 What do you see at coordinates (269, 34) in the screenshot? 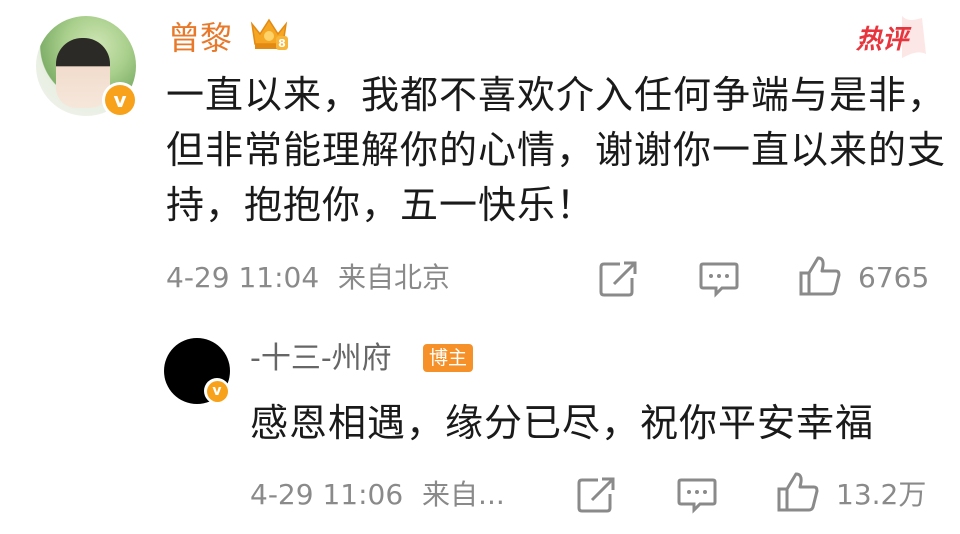
I see `crown-icon: 8` at bounding box center [269, 34].